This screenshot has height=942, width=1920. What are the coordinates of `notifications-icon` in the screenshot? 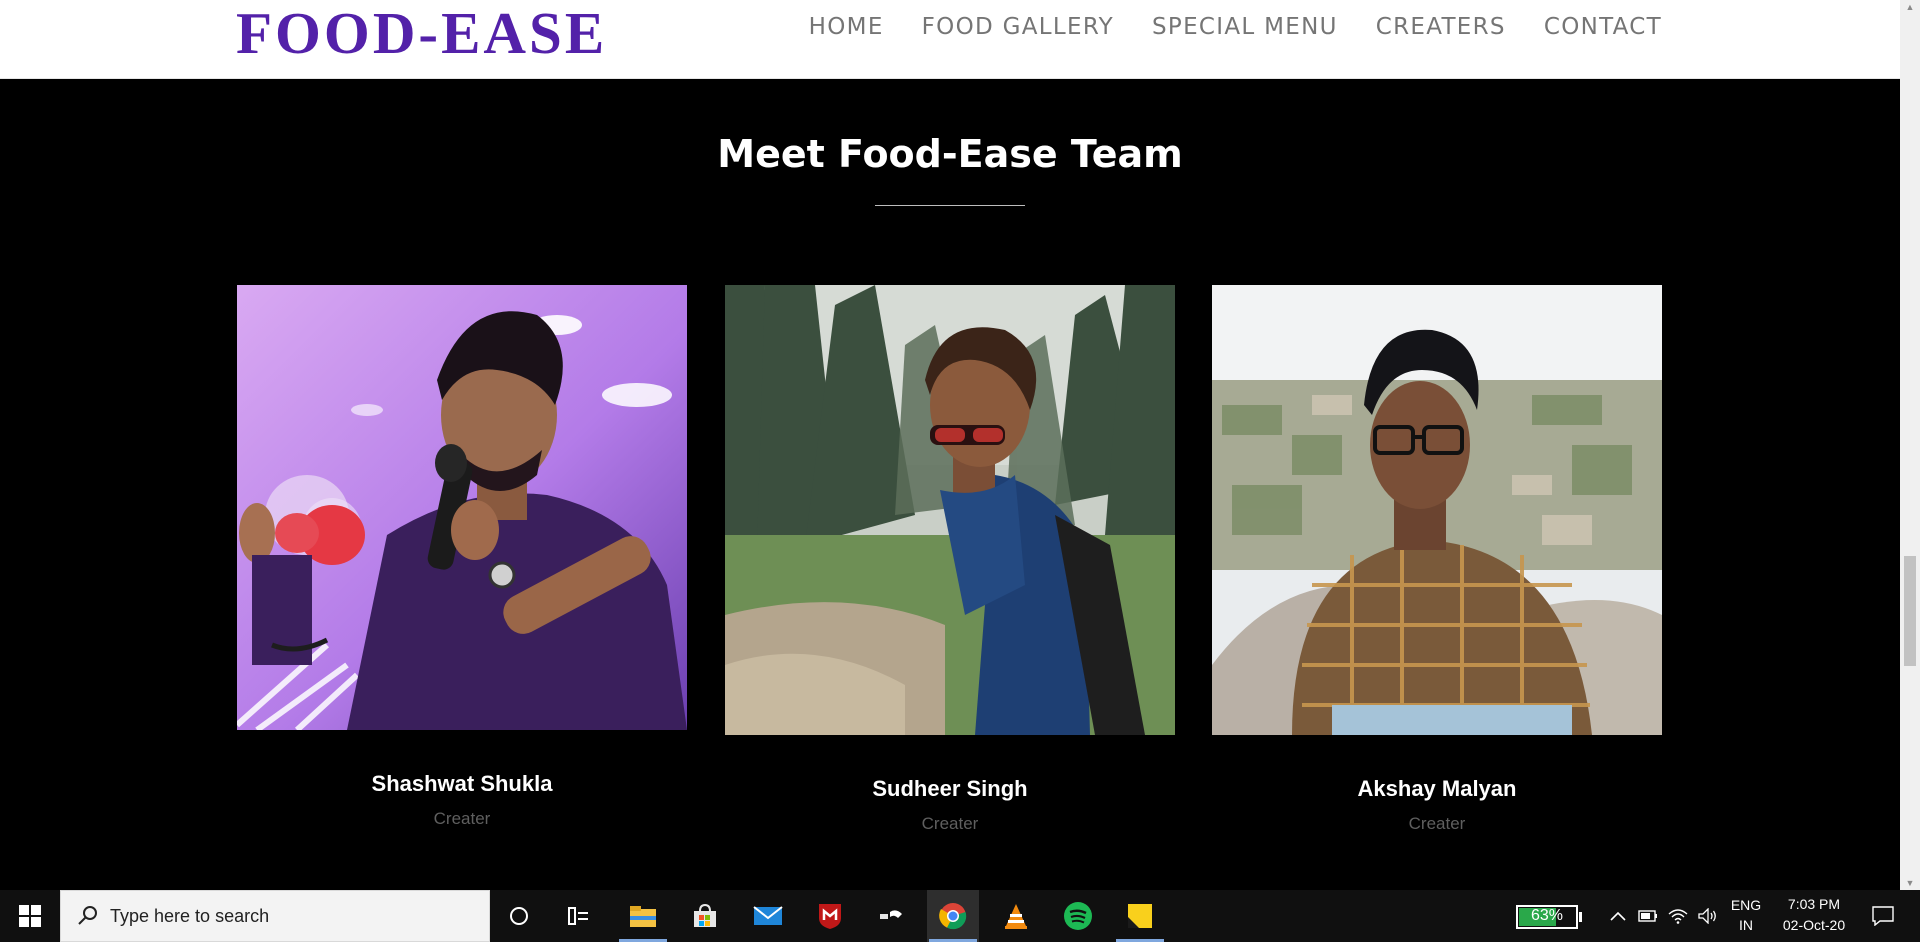 It's located at (1883, 916).